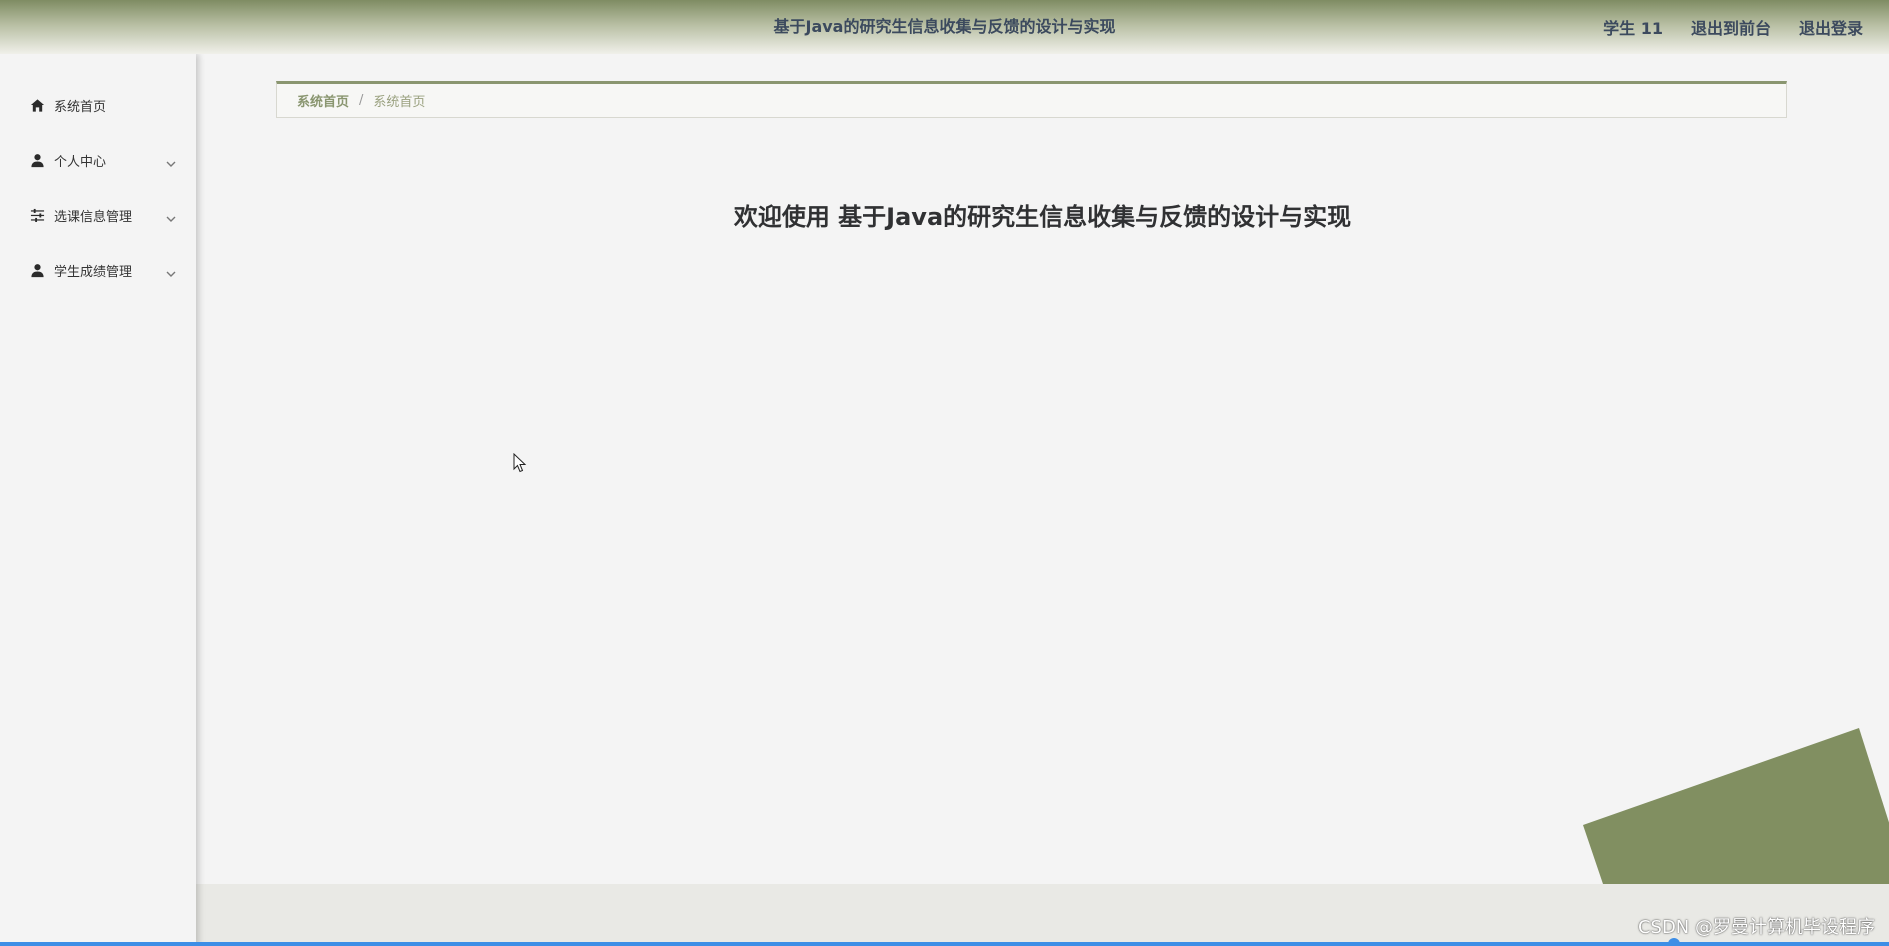  Describe the element at coordinates (1689, 804) in the screenshot. I see `decorative-shape` at that location.